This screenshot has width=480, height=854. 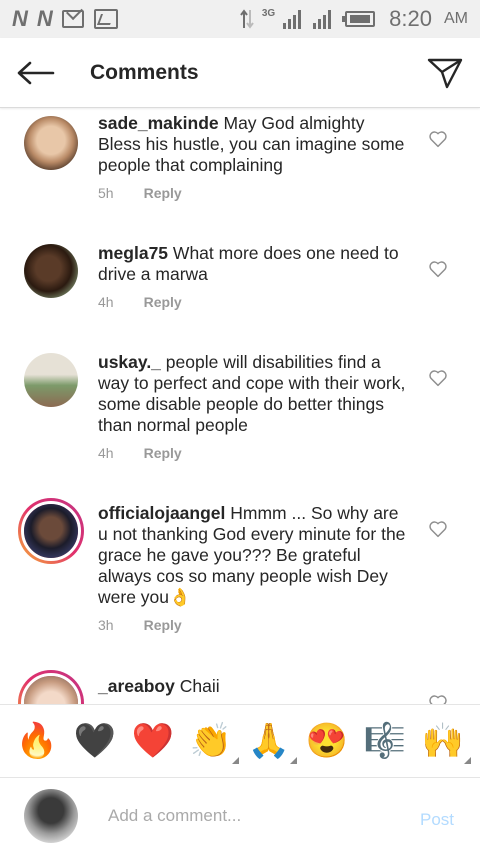 I want to click on gallery-notification-icon, so click(x=105, y=19).